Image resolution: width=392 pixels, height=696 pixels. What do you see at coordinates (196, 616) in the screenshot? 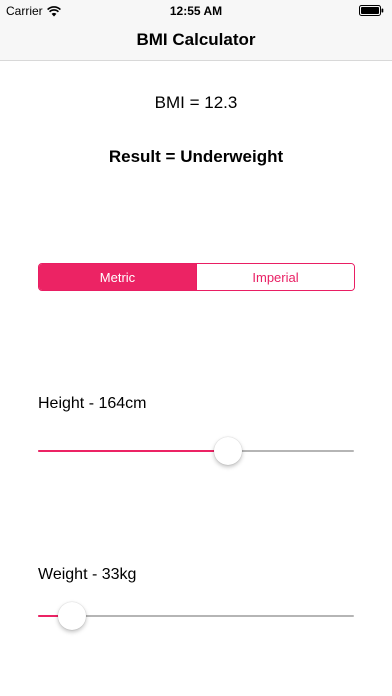
I see `weight-slider` at bounding box center [196, 616].